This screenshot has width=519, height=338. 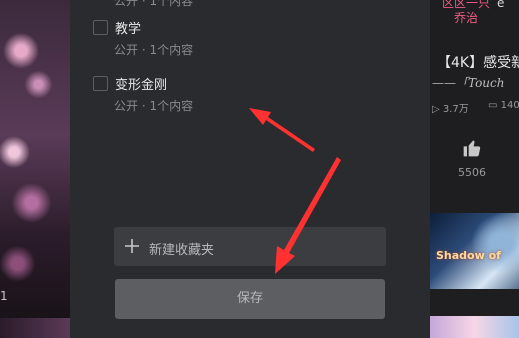 What do you see at coordinates (132, 246) in the screenshot?
I see `plus-icon` at bounding box center [132, 246].